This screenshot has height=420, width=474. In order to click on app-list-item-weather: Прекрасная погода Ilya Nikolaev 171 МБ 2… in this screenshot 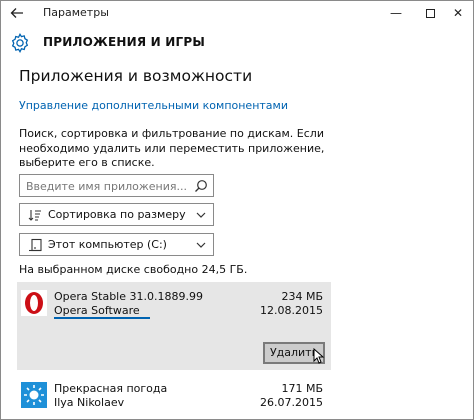, I will do `click(174, 396)`.